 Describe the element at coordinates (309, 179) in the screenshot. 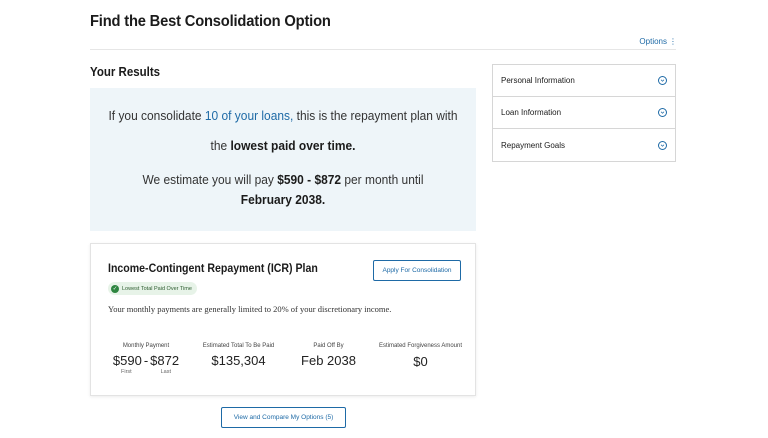

I see `estimated-amount: $590 - $872` at that location.